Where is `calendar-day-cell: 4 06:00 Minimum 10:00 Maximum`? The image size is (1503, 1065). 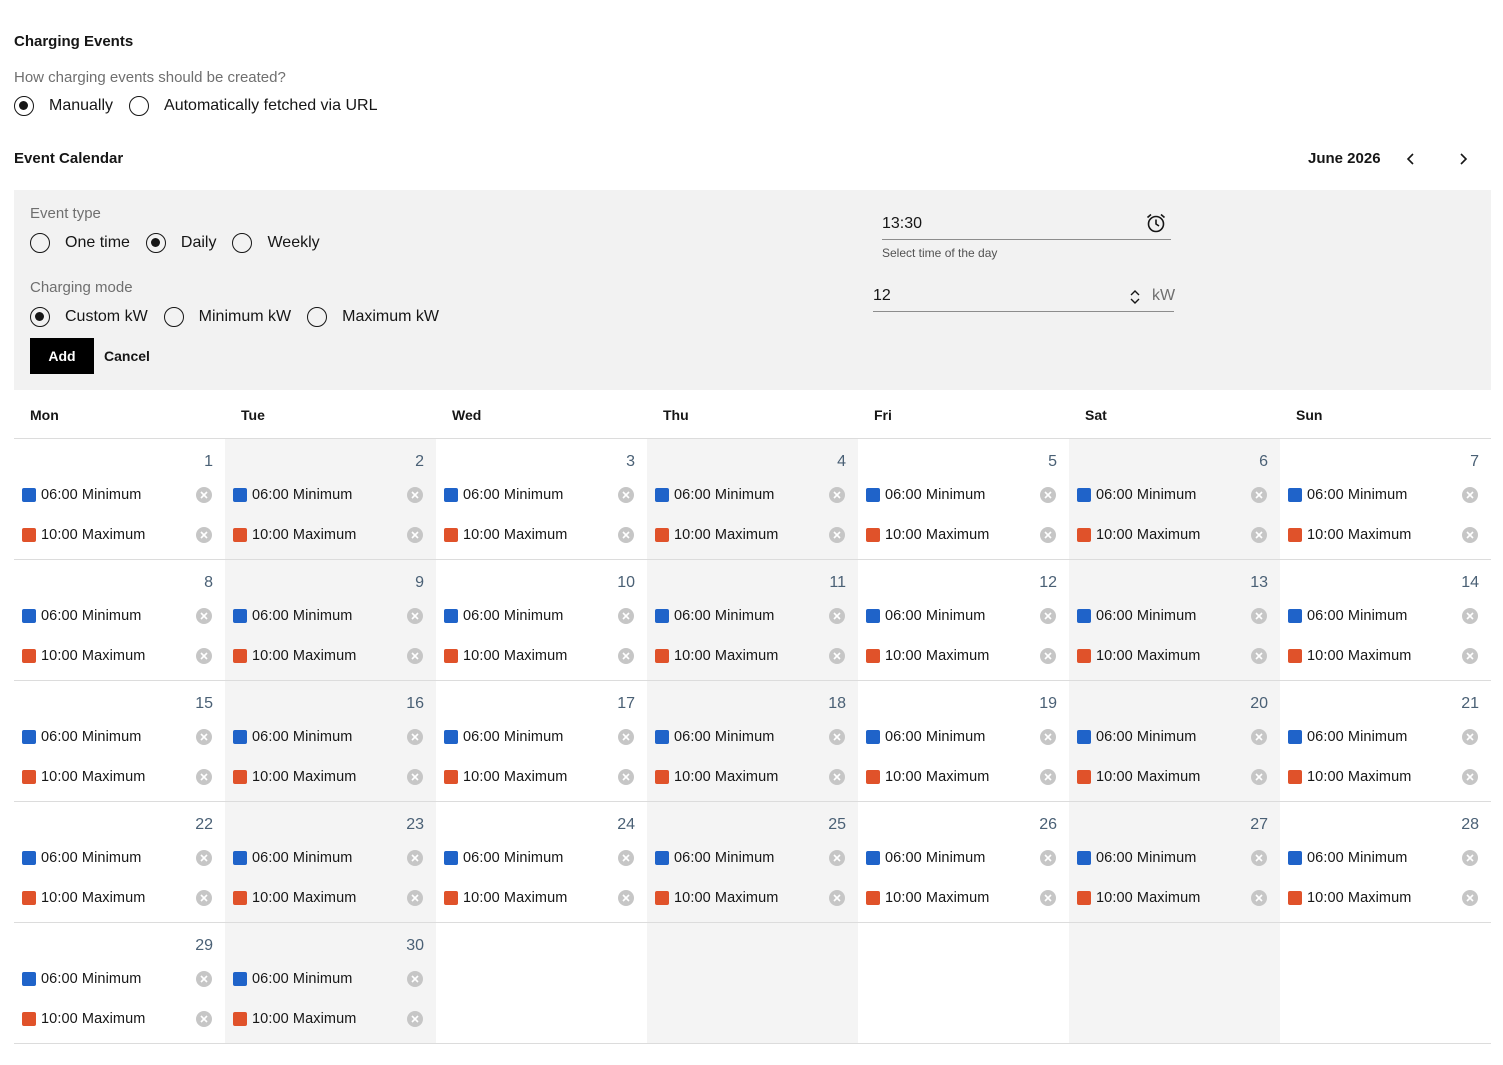 calendar-day-cell: 4 06:00 Minimum 10:00 Maximum is located at coordinates (752, 499).